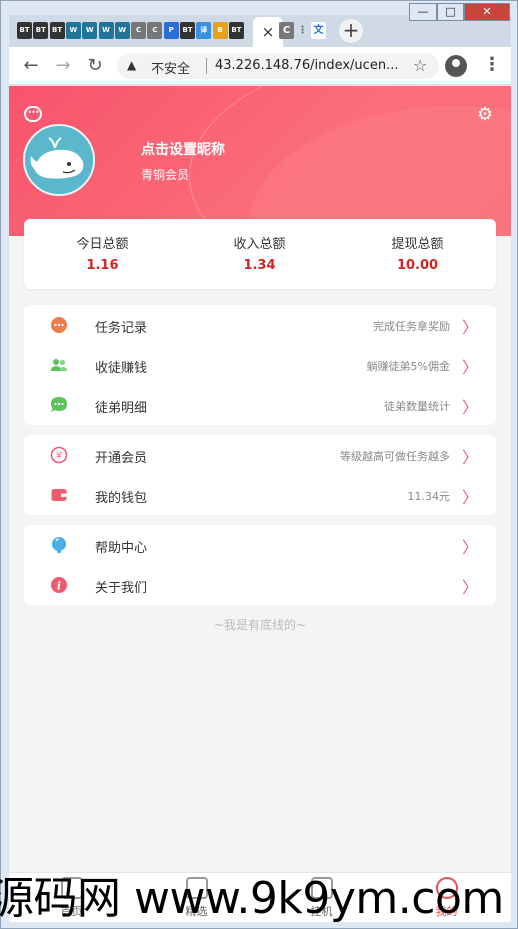 The height and width of the screenshot is (929, 518). I want to click on menu-desc: 徒弟数量统计, so click(417, 406).